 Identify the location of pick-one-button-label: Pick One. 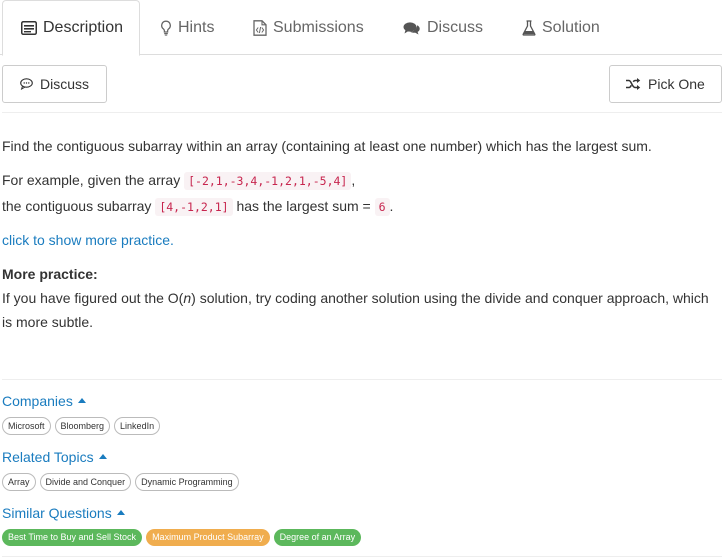
(676, 84).